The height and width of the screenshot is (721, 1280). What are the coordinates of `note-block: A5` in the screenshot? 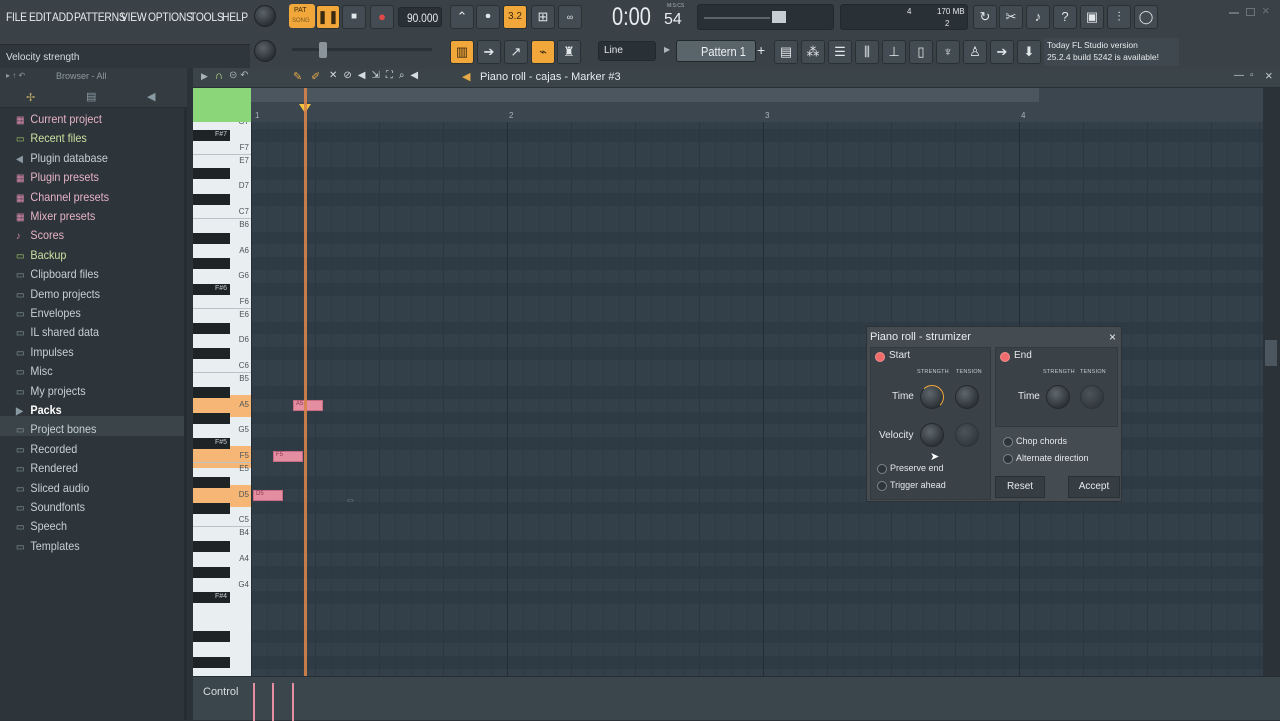 It's located at (308, 405).